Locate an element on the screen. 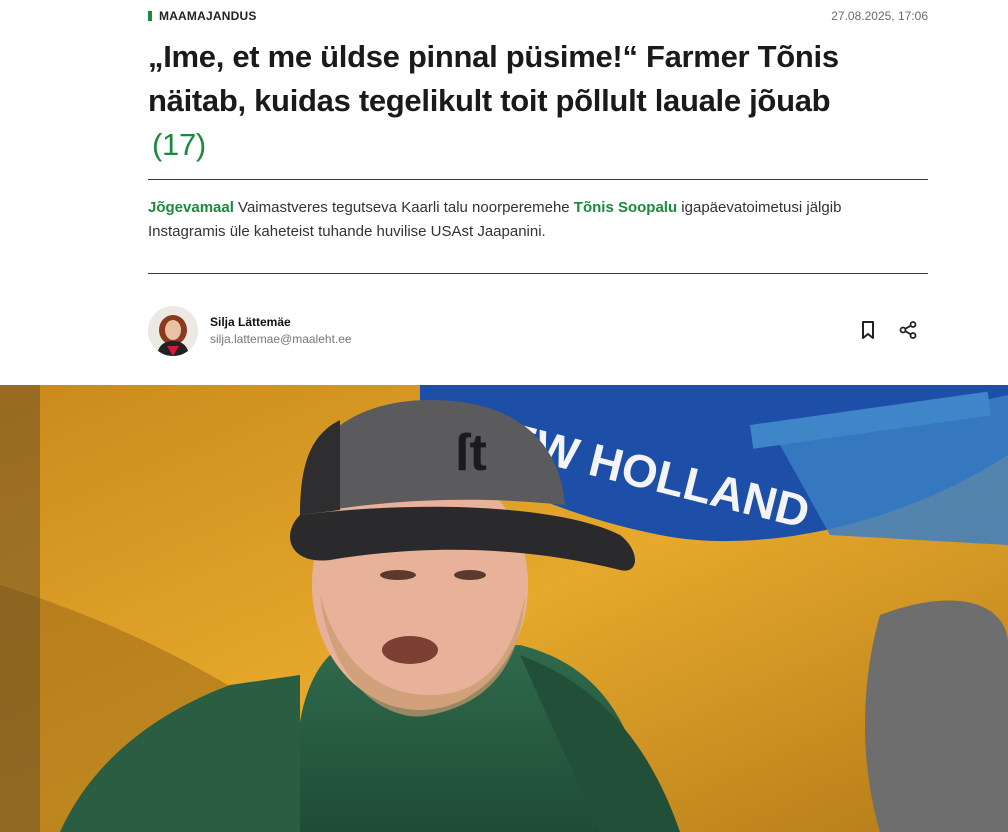  bookmark-button is located at coordinates (868, 330).